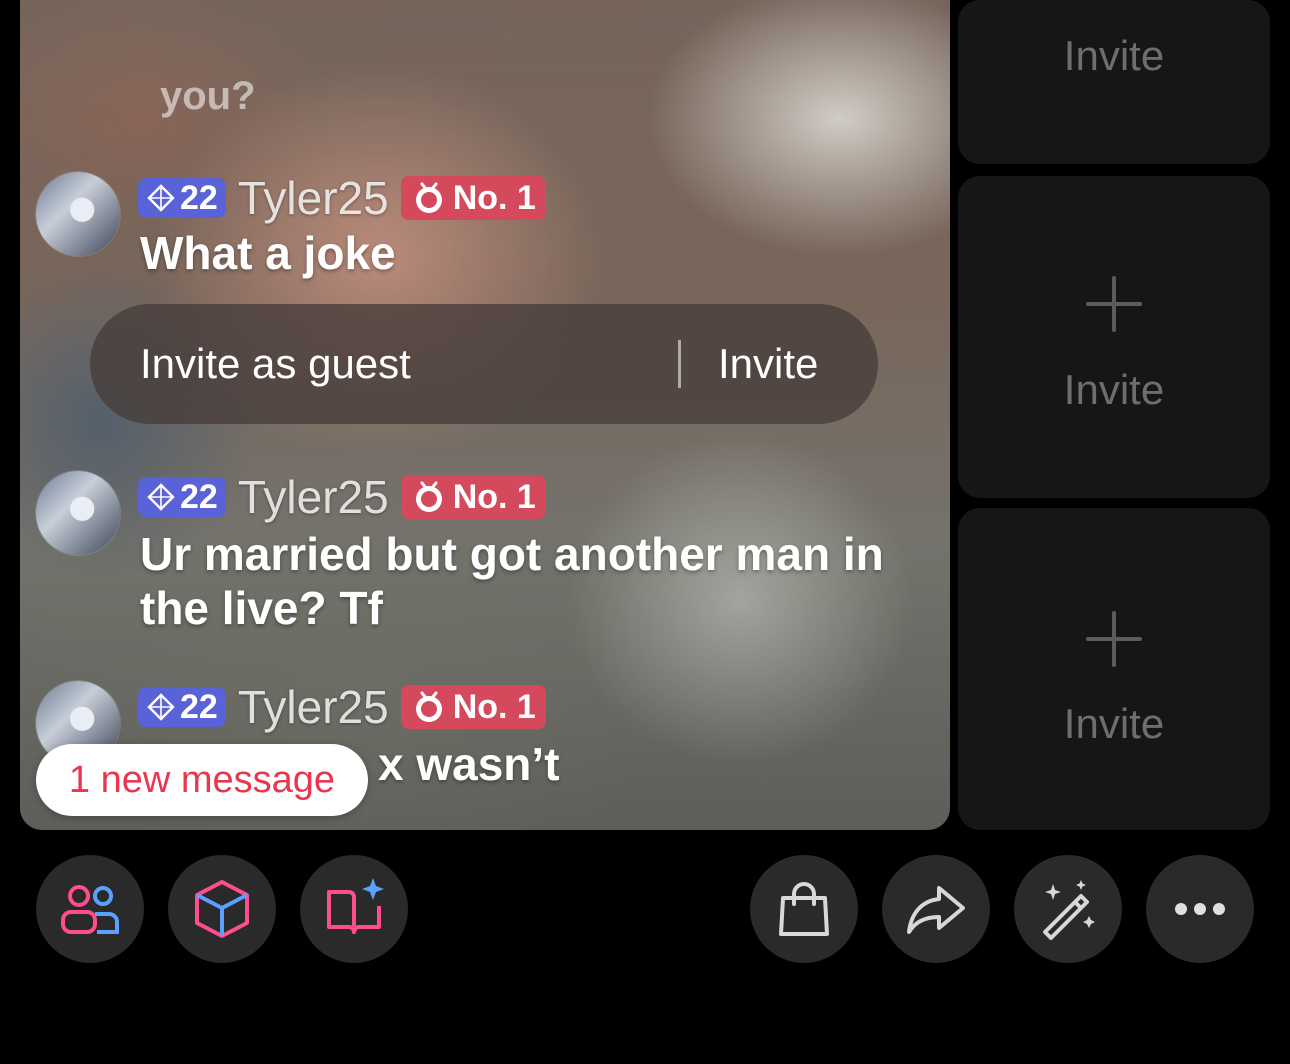 Image resolution: width=1290 pixels, height=1064 pixels. I want to click on shopping-bag-icon, so click(804, 909).